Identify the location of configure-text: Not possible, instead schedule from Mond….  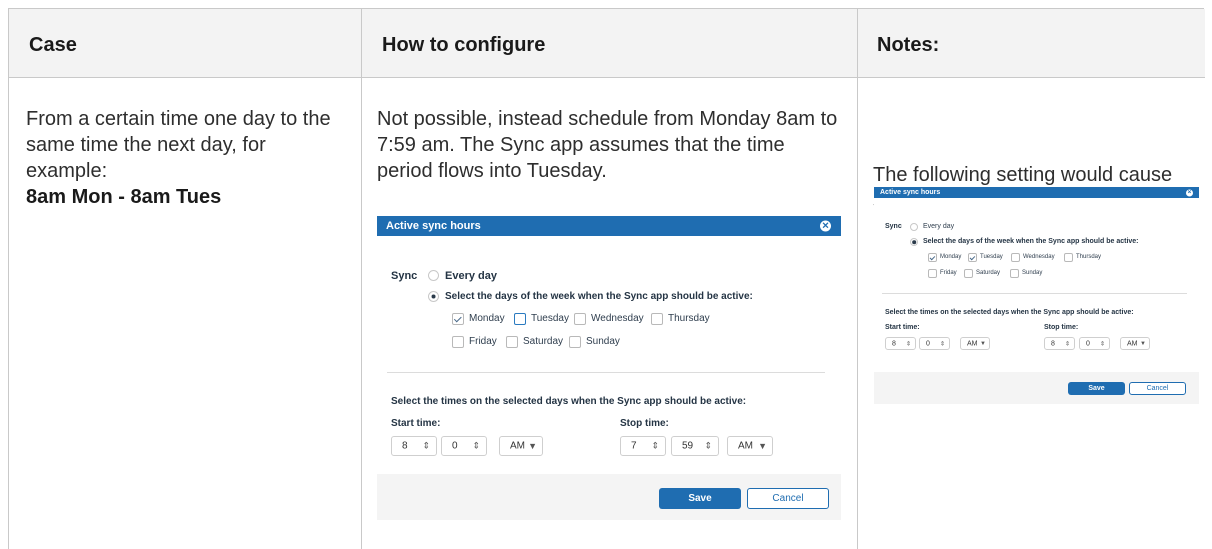
(607, 145).